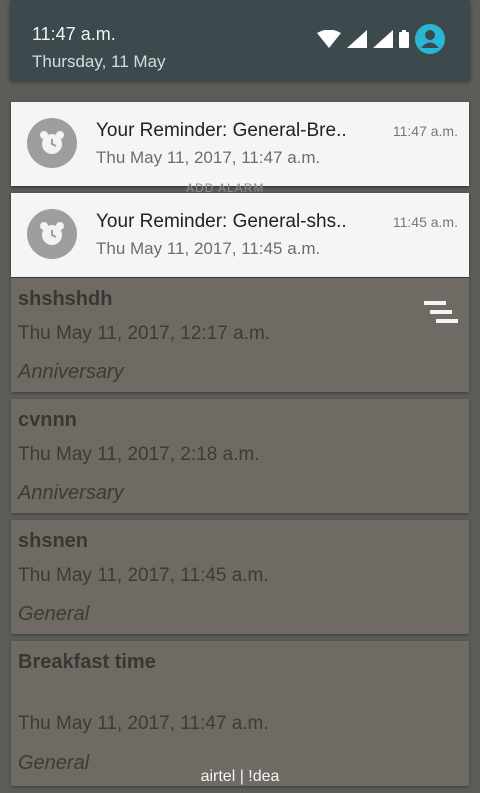 The width and height of the screenshot is (480, 793). What do you see at coordinates (47, 420) in the screenshot?
I see `reminder-title: cvnnn` at bounding box center [47, 420].